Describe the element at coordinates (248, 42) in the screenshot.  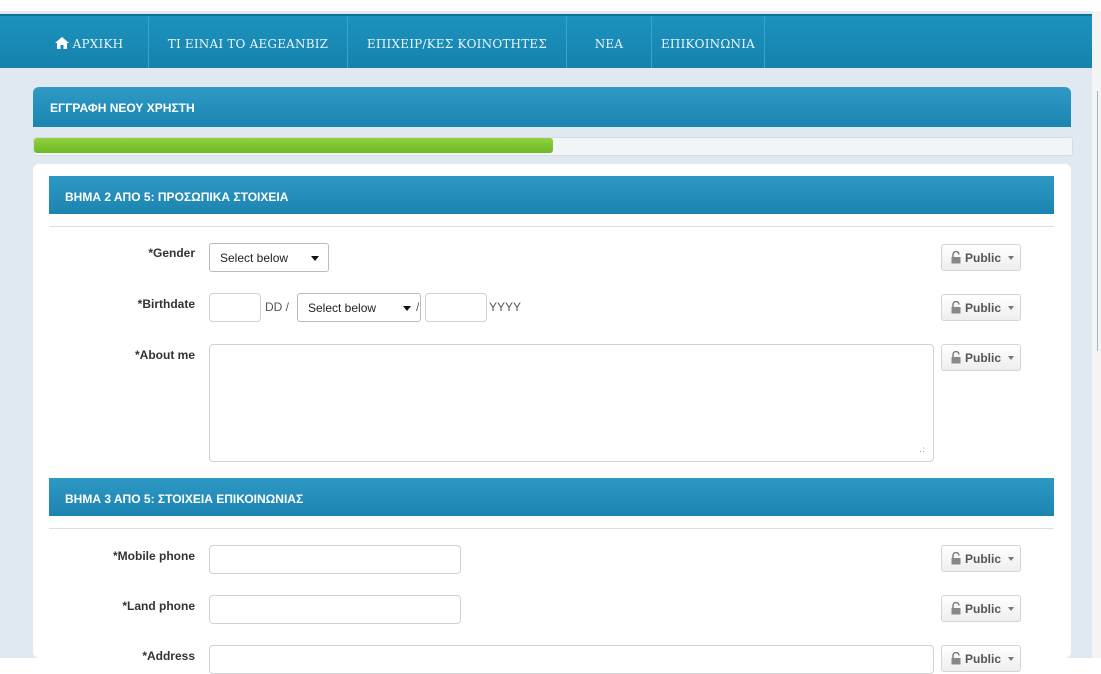
I see `nav-about: ΤΙ ΕΙΝΑΙ ΤΟ AEGEANBIZ` at that location.